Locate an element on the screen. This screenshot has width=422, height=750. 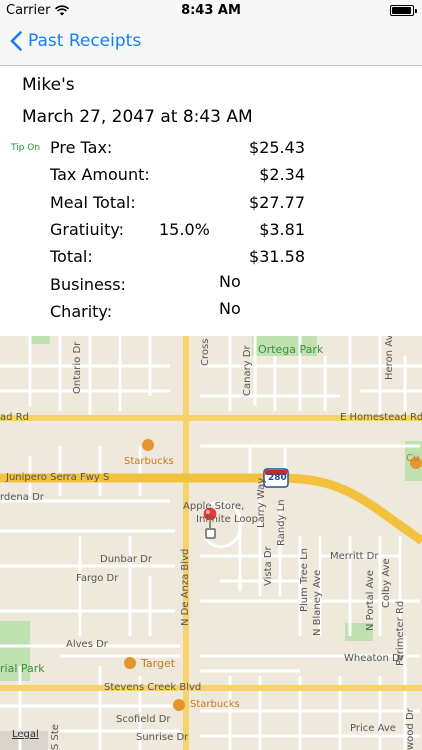
map-label: Vista Dr is located at coordinates (268, 566).